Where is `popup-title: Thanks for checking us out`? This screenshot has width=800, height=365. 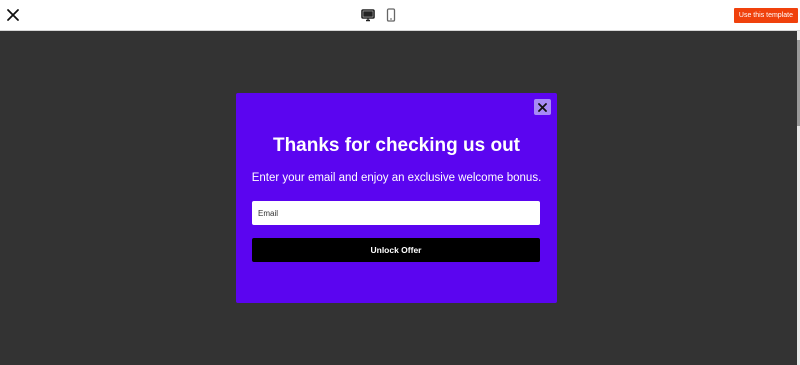
popup-title: Thanks for checking us out is located at coordinates (396, 145).